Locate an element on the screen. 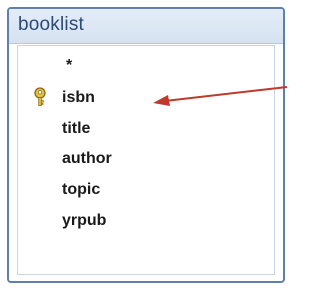 Image resolution: width=320 pixels, height=291 pixels. field-topic: topic is located at coordinates (81, 190).